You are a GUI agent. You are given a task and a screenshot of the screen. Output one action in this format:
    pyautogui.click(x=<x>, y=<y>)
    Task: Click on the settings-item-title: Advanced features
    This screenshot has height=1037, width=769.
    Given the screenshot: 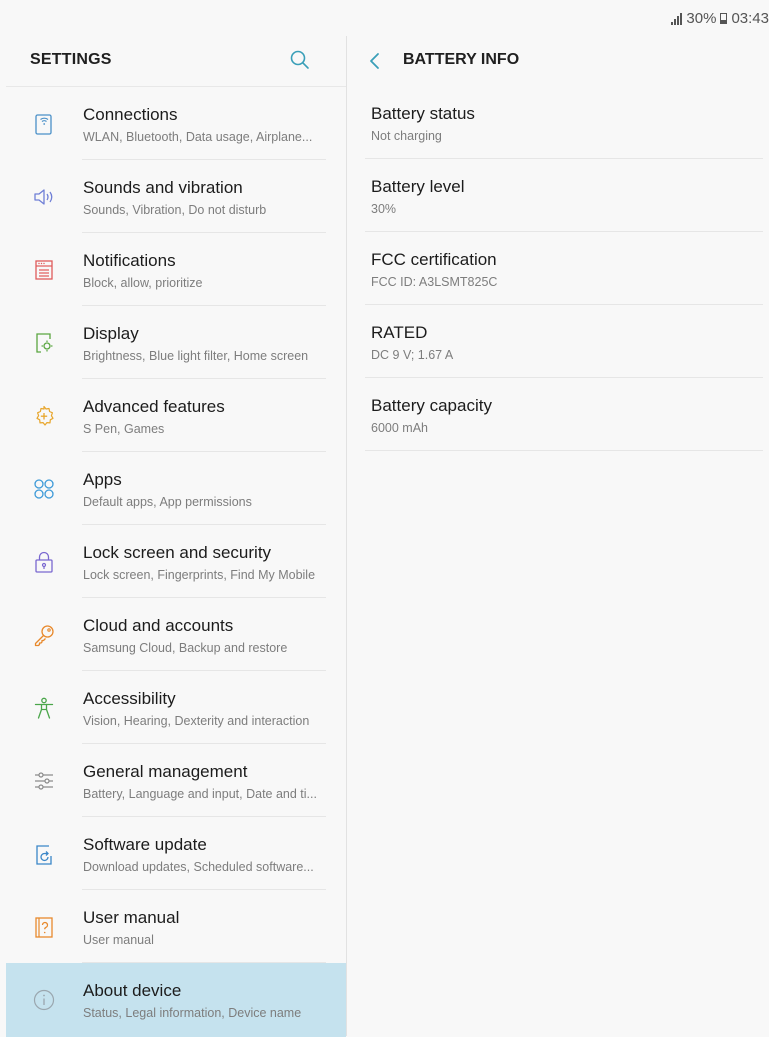 What is the action you would take?
    pyautogui.click(x=154, y=406)
    